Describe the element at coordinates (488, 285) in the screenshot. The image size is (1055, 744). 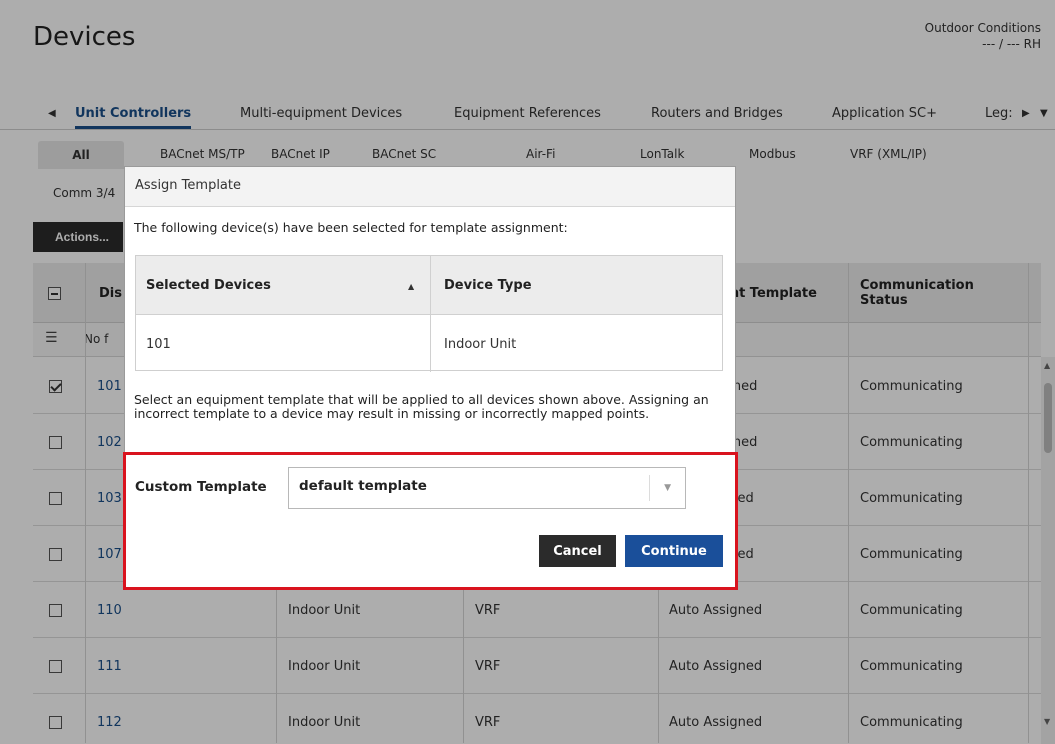
I see `column-device-type: Device Type` at that location.